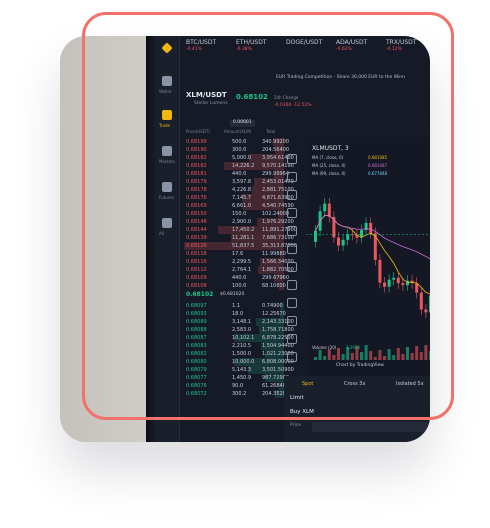 This screenshot has height=528, width=490. What do you see at coordinates (371, 427) in the screenshot?
I see `price-input` at bounding box center [371, 427].